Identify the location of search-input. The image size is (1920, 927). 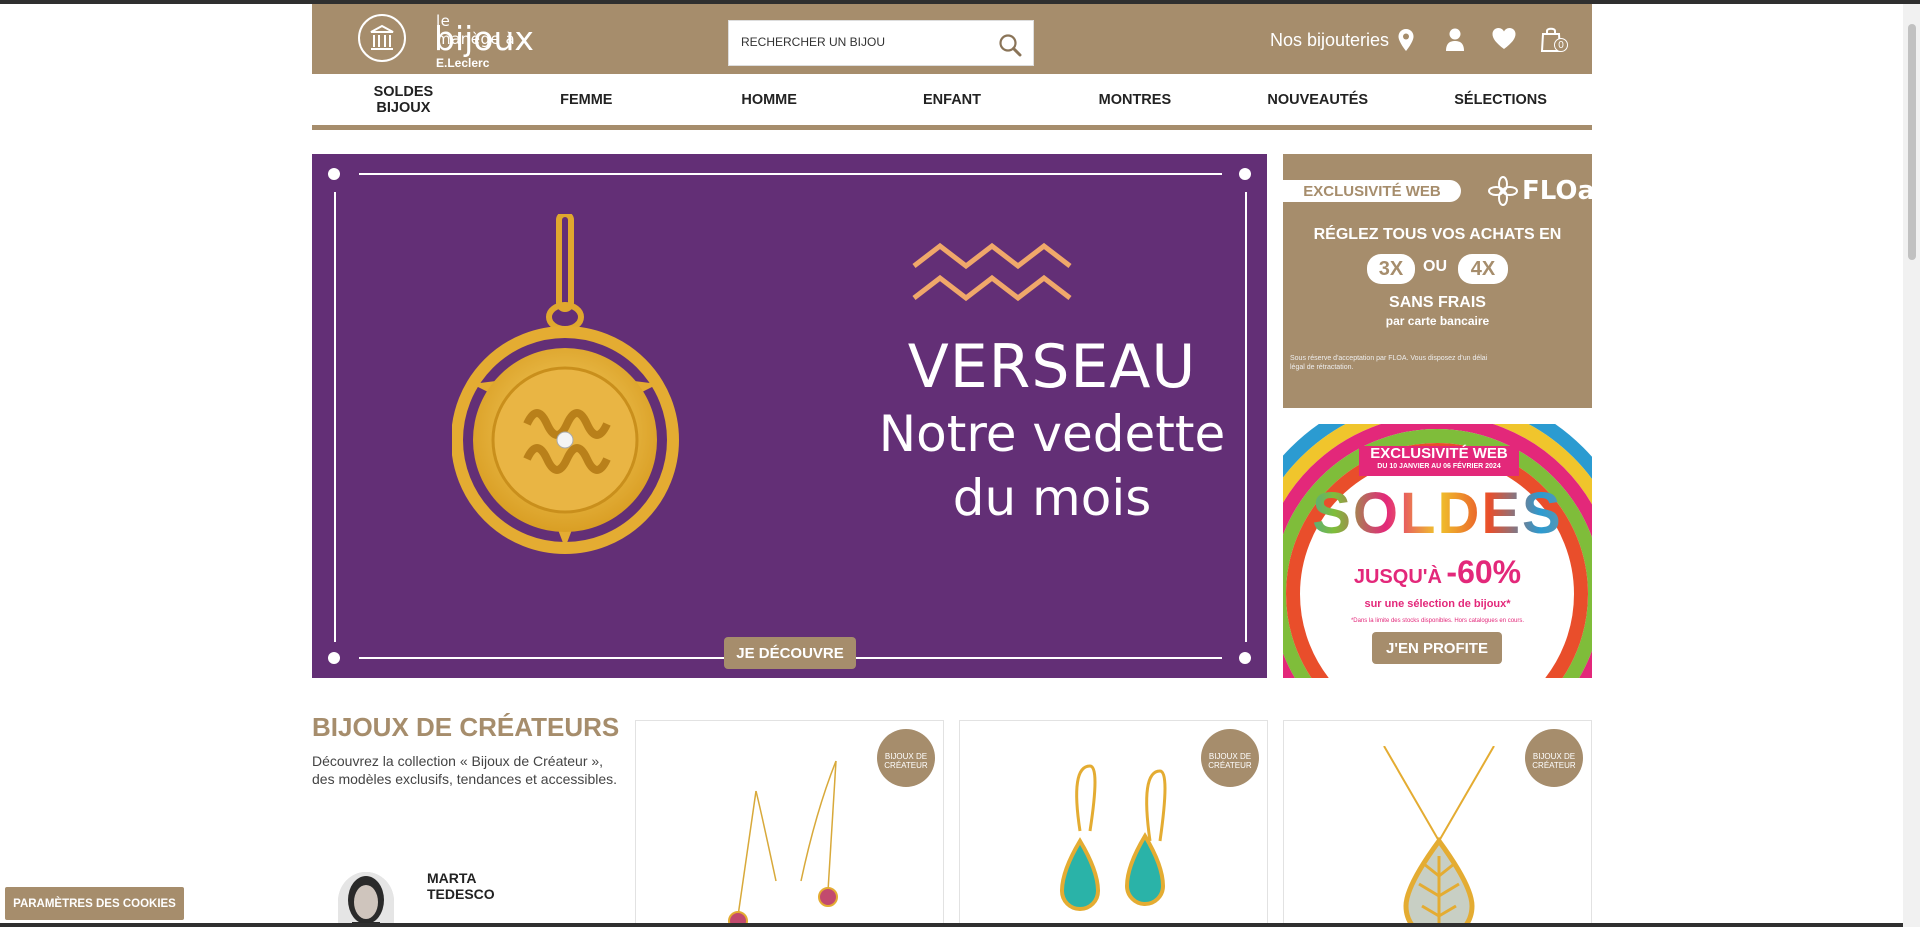
(856, 42).